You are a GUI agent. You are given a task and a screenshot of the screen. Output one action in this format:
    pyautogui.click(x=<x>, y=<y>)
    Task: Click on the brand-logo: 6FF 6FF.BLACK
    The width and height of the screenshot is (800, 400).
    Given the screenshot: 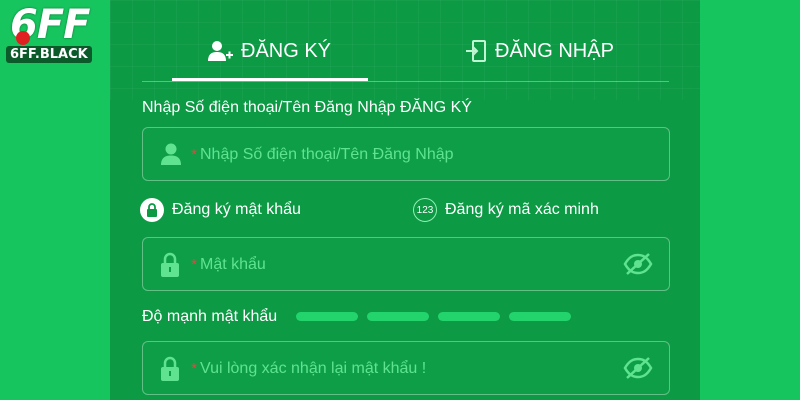 What is the action you would take?
    pyautogui.click(x=54, y=33)
    